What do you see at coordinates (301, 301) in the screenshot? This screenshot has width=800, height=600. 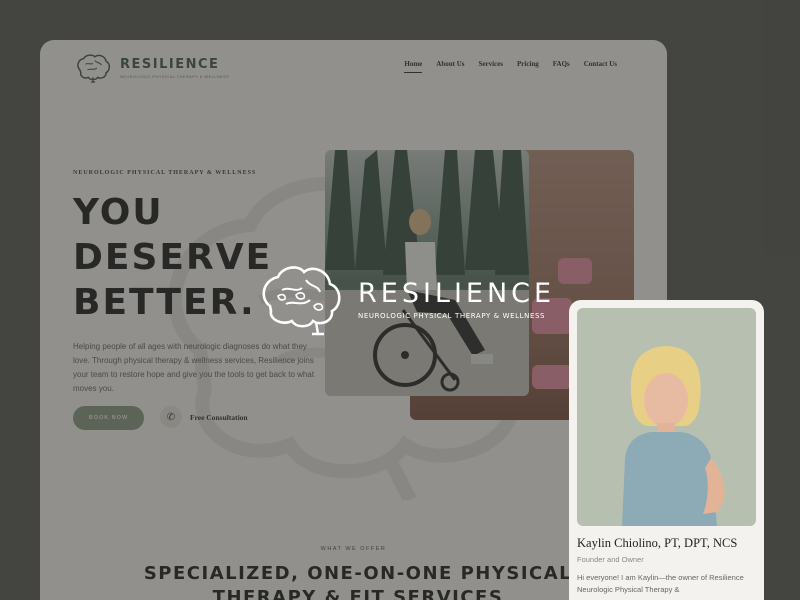 I see `brain-leaves-logo-icon` at bounding box center [301, 301].